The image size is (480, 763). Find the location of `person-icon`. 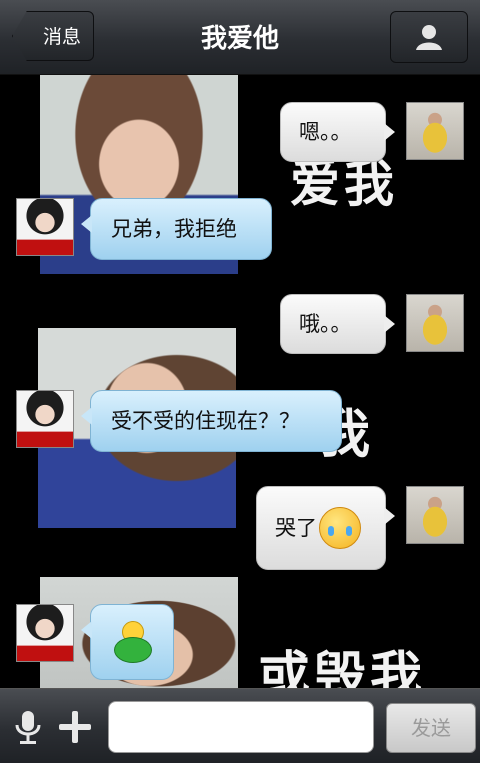

person-icon is located at coordinates (429, 37).